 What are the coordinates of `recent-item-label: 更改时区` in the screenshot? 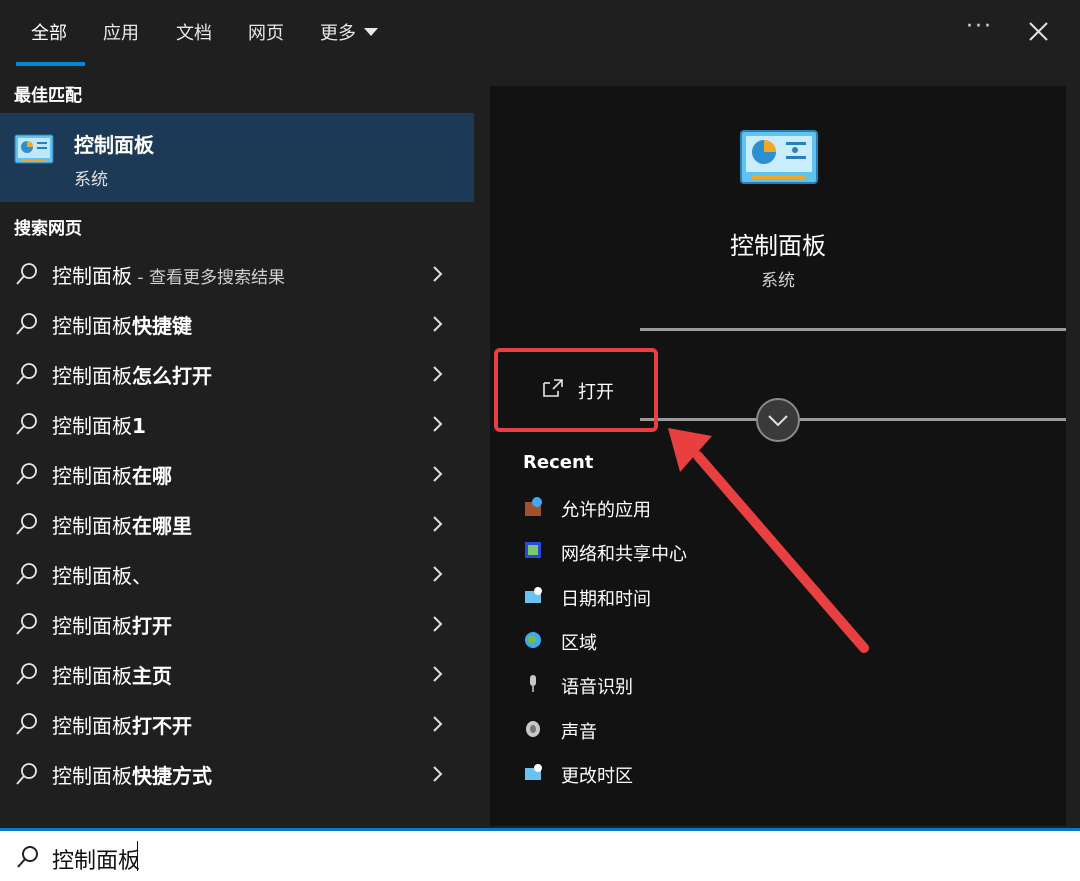 It's located at (597, 776).